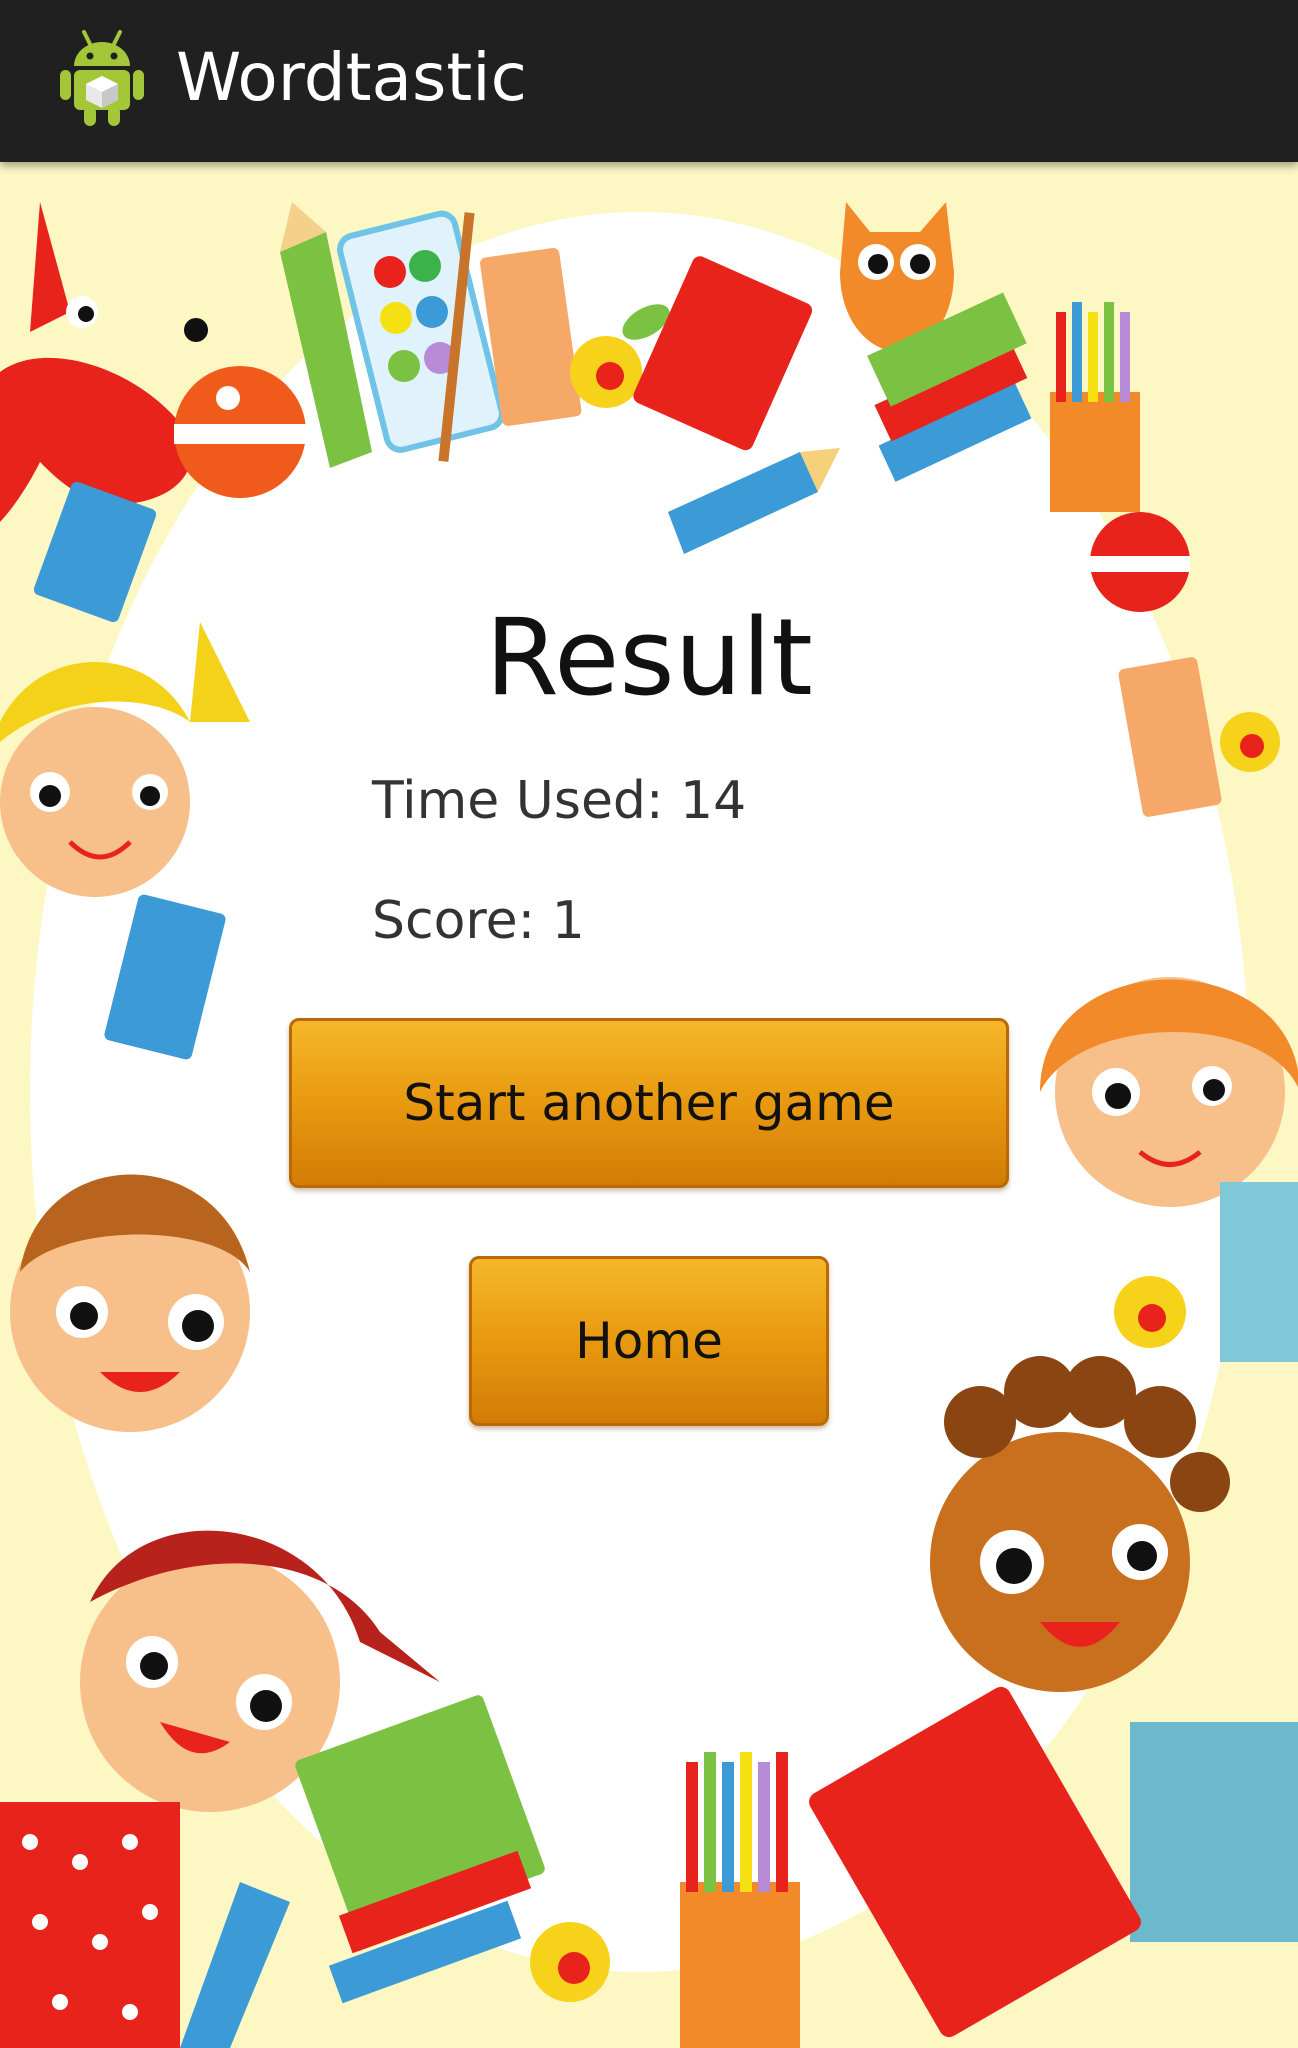  Describe the element at coordinates (478, 921) in the screenshot. I see `score-text: Score: 1` at that location.